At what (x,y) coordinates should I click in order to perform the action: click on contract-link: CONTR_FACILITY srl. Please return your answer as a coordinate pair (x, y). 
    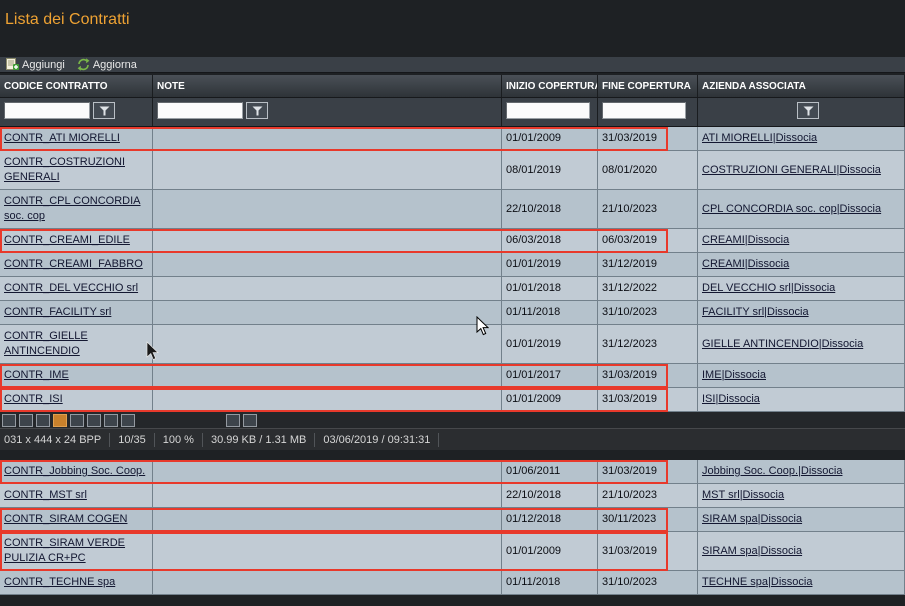
    Looking at the image, I should click on (57, 312).